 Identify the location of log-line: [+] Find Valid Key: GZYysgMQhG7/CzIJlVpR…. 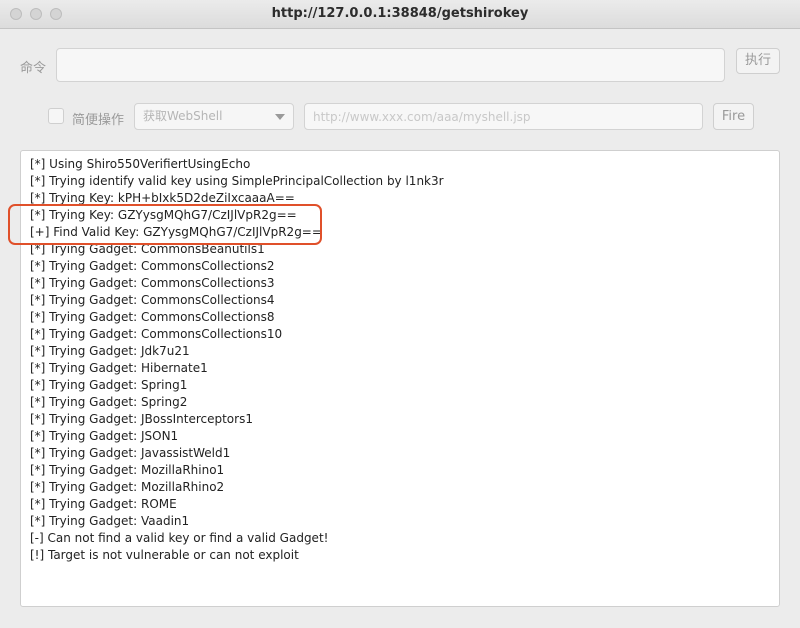
(176, 232).